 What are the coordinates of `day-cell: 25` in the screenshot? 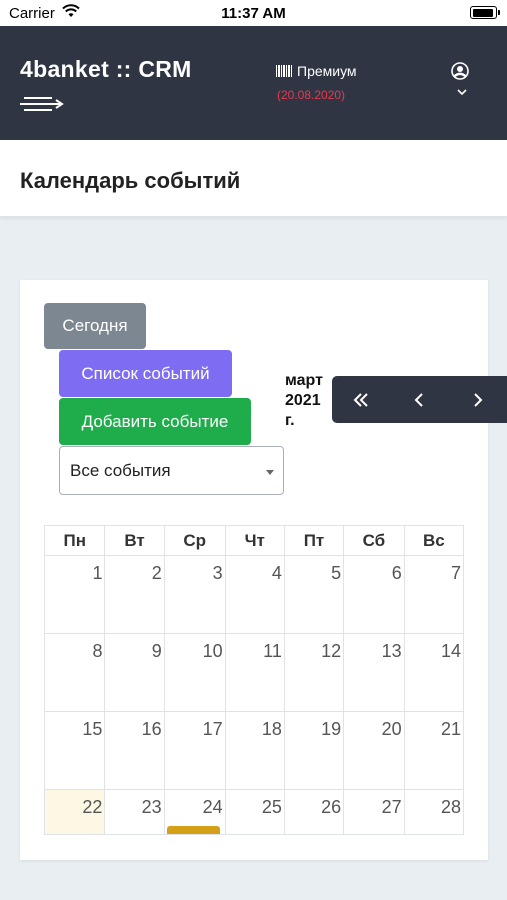 It's located at (254, 812).